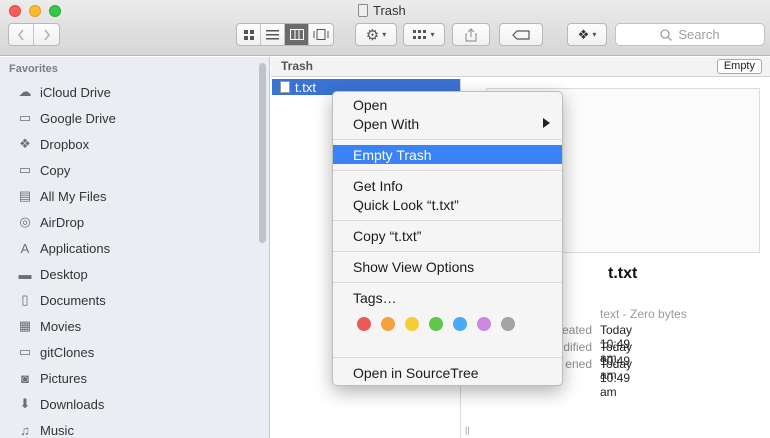 This screenshot has width=770, height=438. I want to click on tag-yellow, so click(412, 324).